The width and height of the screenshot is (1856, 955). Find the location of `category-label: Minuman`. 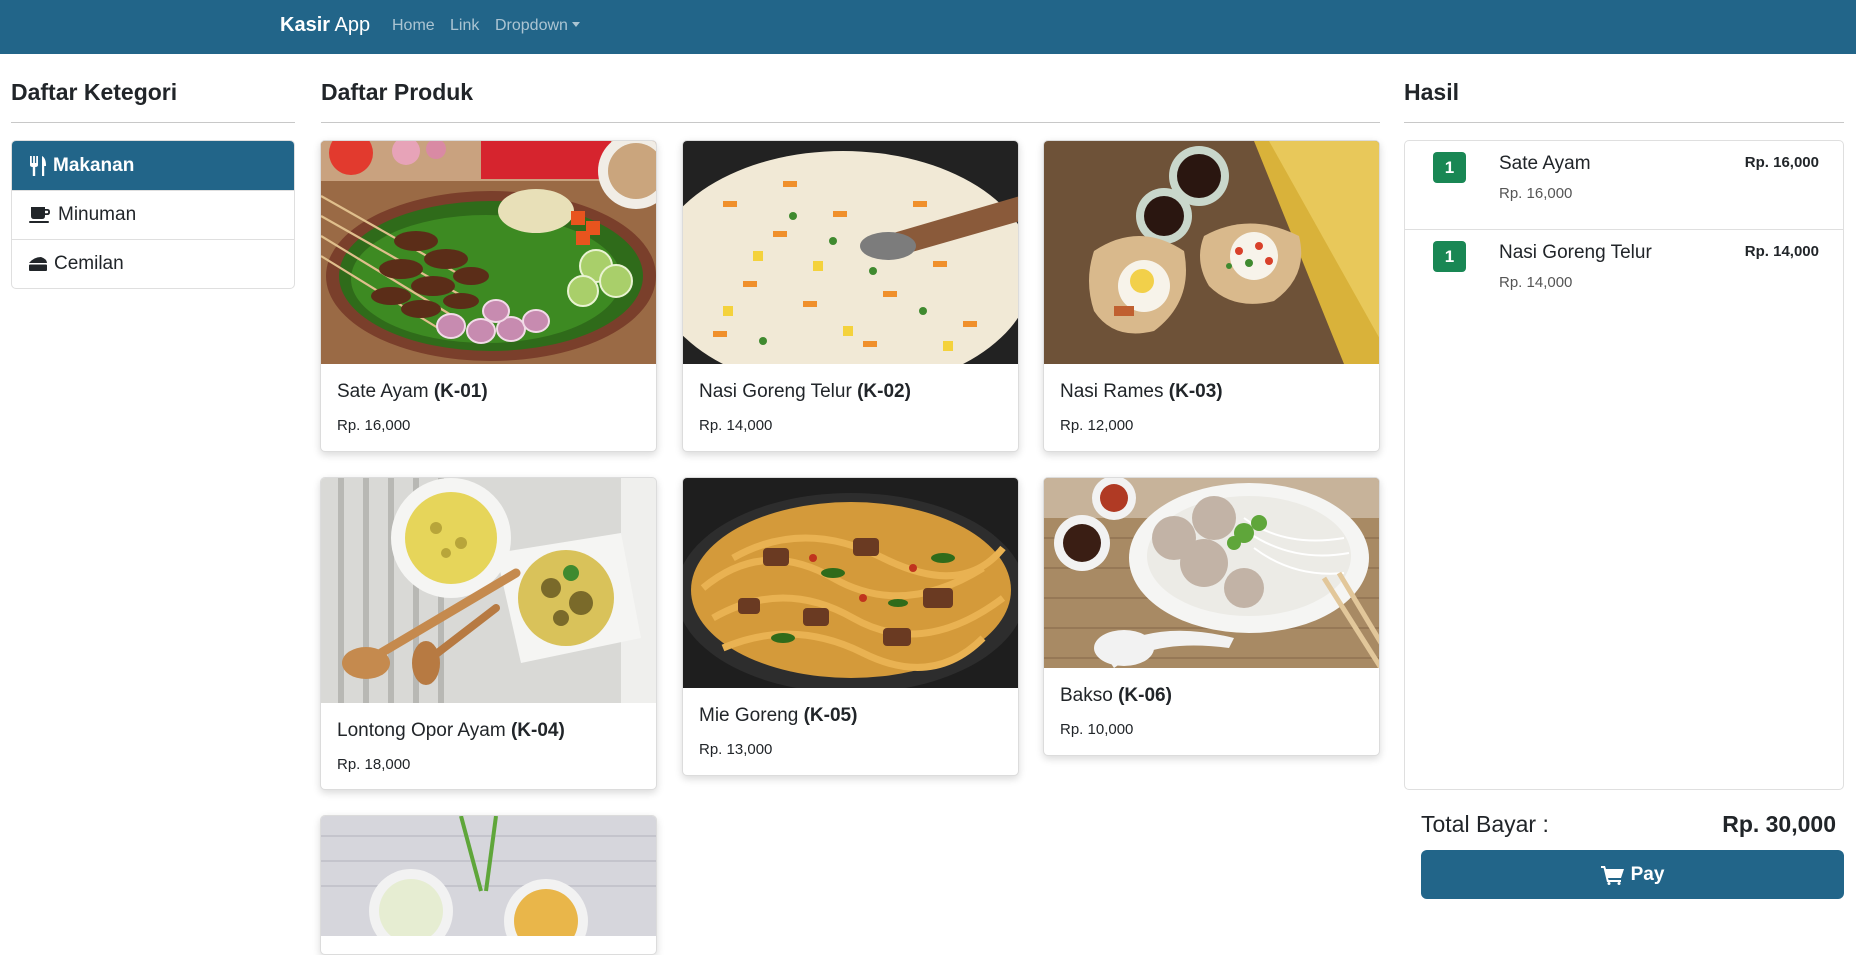

category-label: Minuman is located at coordinates (97, 214).